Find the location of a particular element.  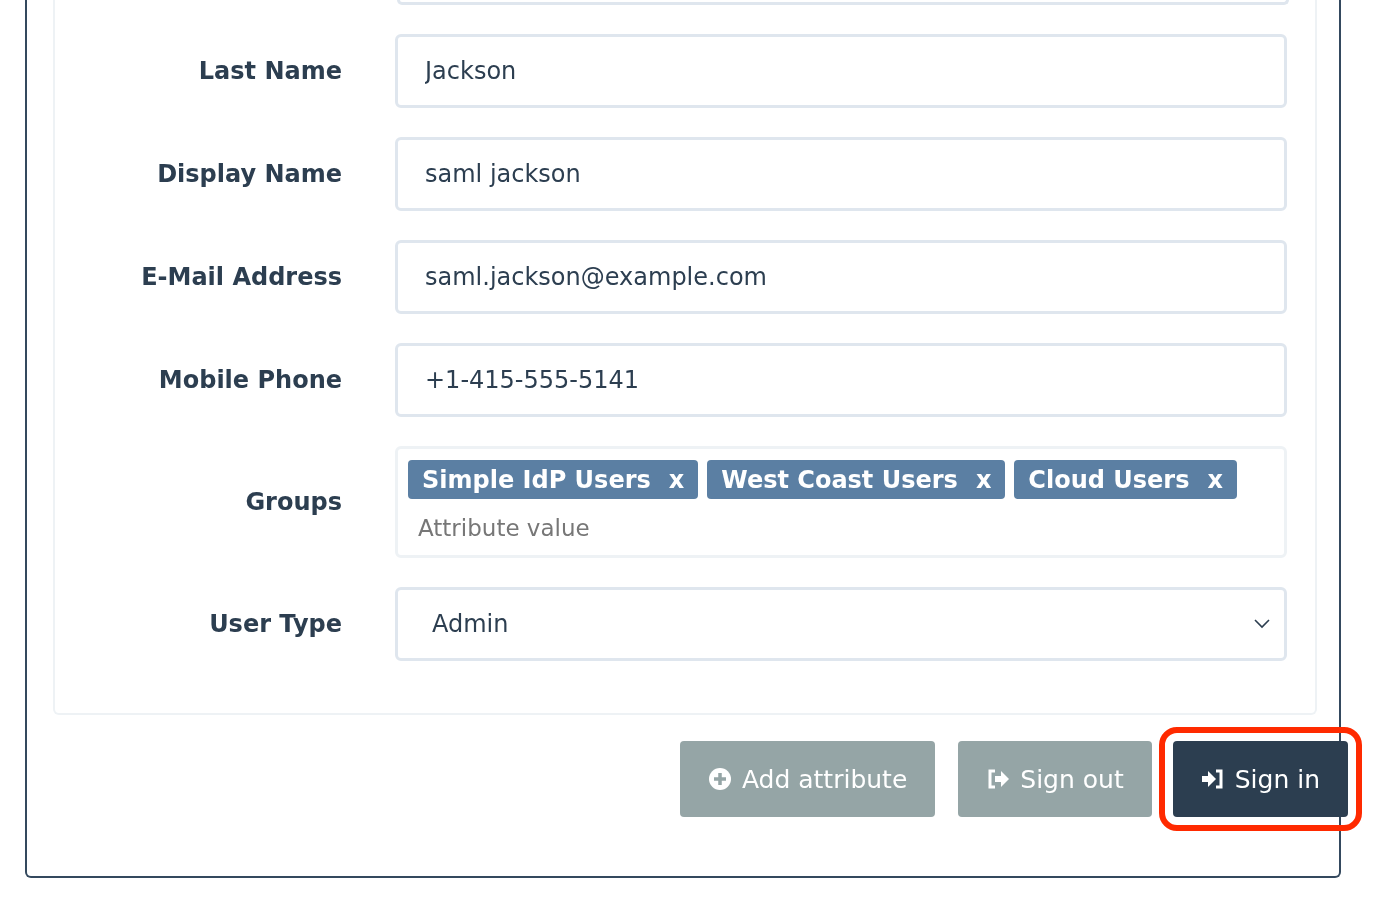

sign-in-icon is located at coordinates (1212, 779).